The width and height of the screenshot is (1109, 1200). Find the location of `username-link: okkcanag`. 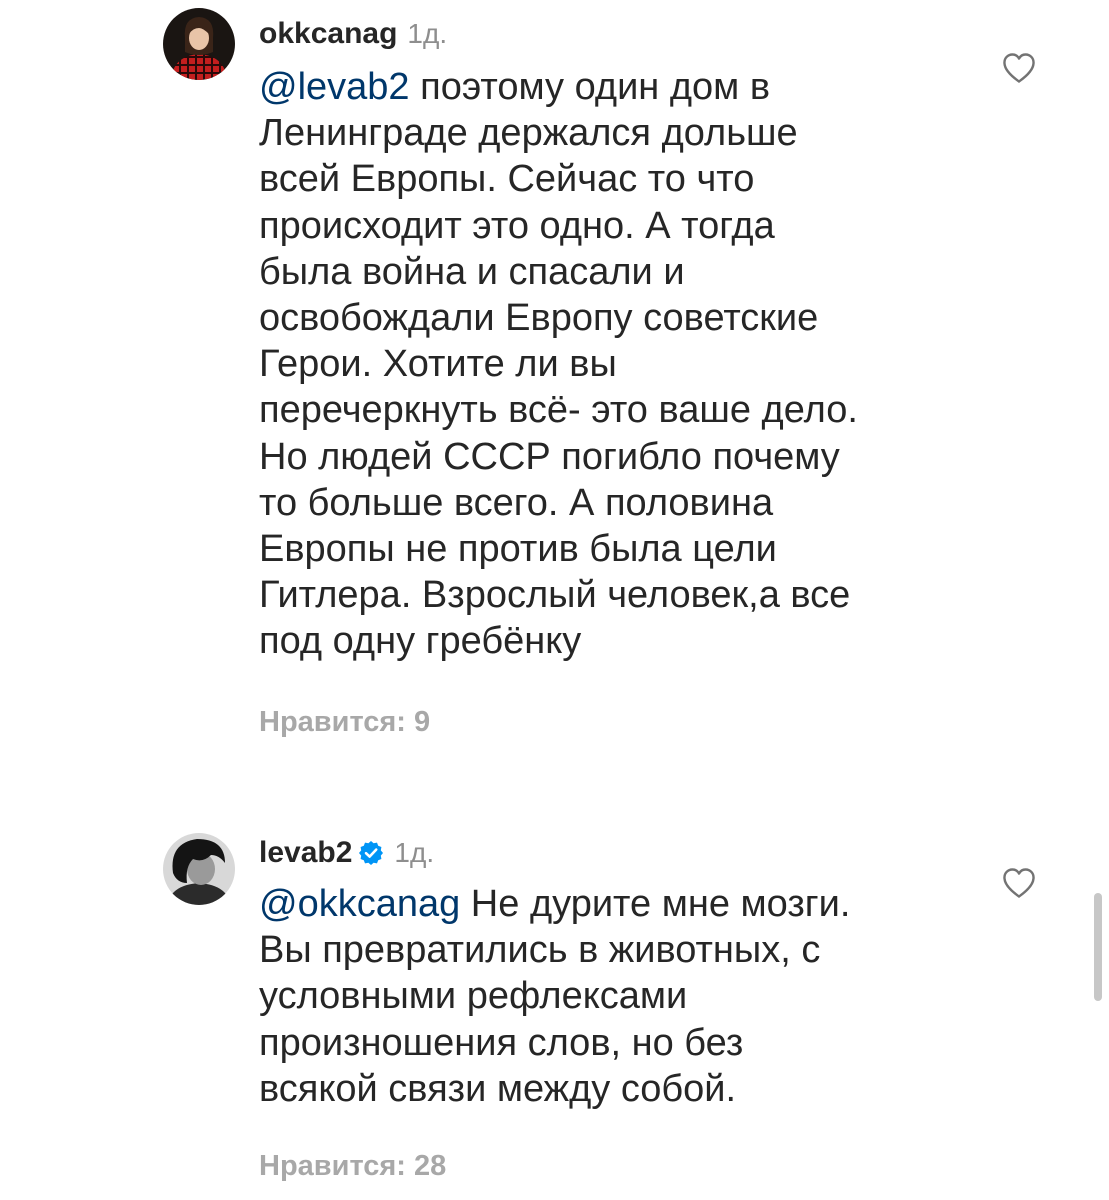

username-link: okkcanag is located at coordinates (328, 34).